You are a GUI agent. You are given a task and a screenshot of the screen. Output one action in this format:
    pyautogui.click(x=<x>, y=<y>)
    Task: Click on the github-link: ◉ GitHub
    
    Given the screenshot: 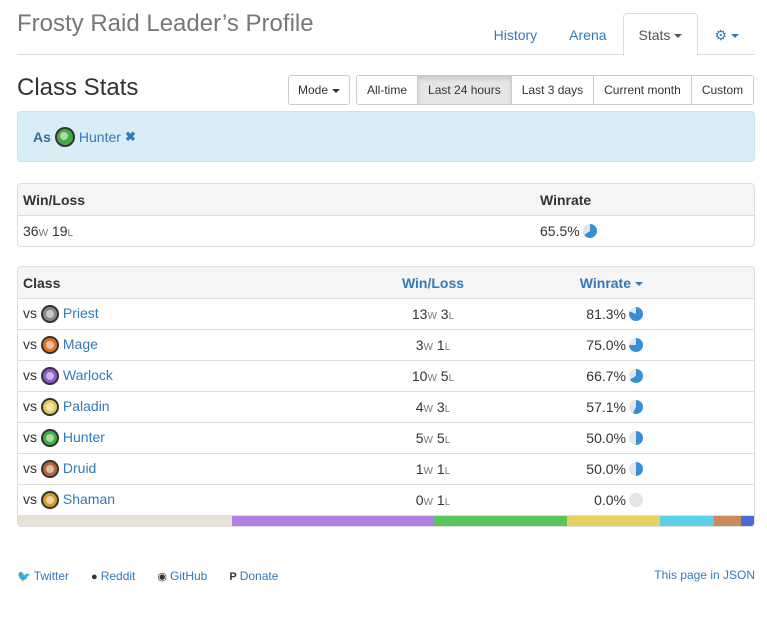 What is the action you would take?
    pyautogui.click(x=182, y=576)
    